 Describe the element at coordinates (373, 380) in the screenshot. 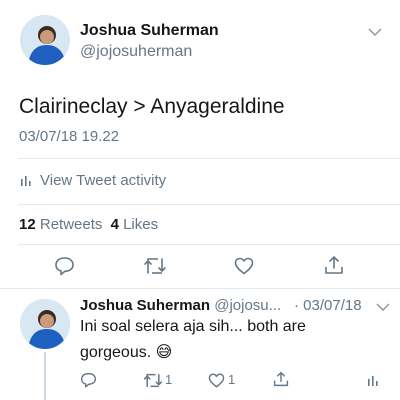

I see `reply-activity-icon` at that location.